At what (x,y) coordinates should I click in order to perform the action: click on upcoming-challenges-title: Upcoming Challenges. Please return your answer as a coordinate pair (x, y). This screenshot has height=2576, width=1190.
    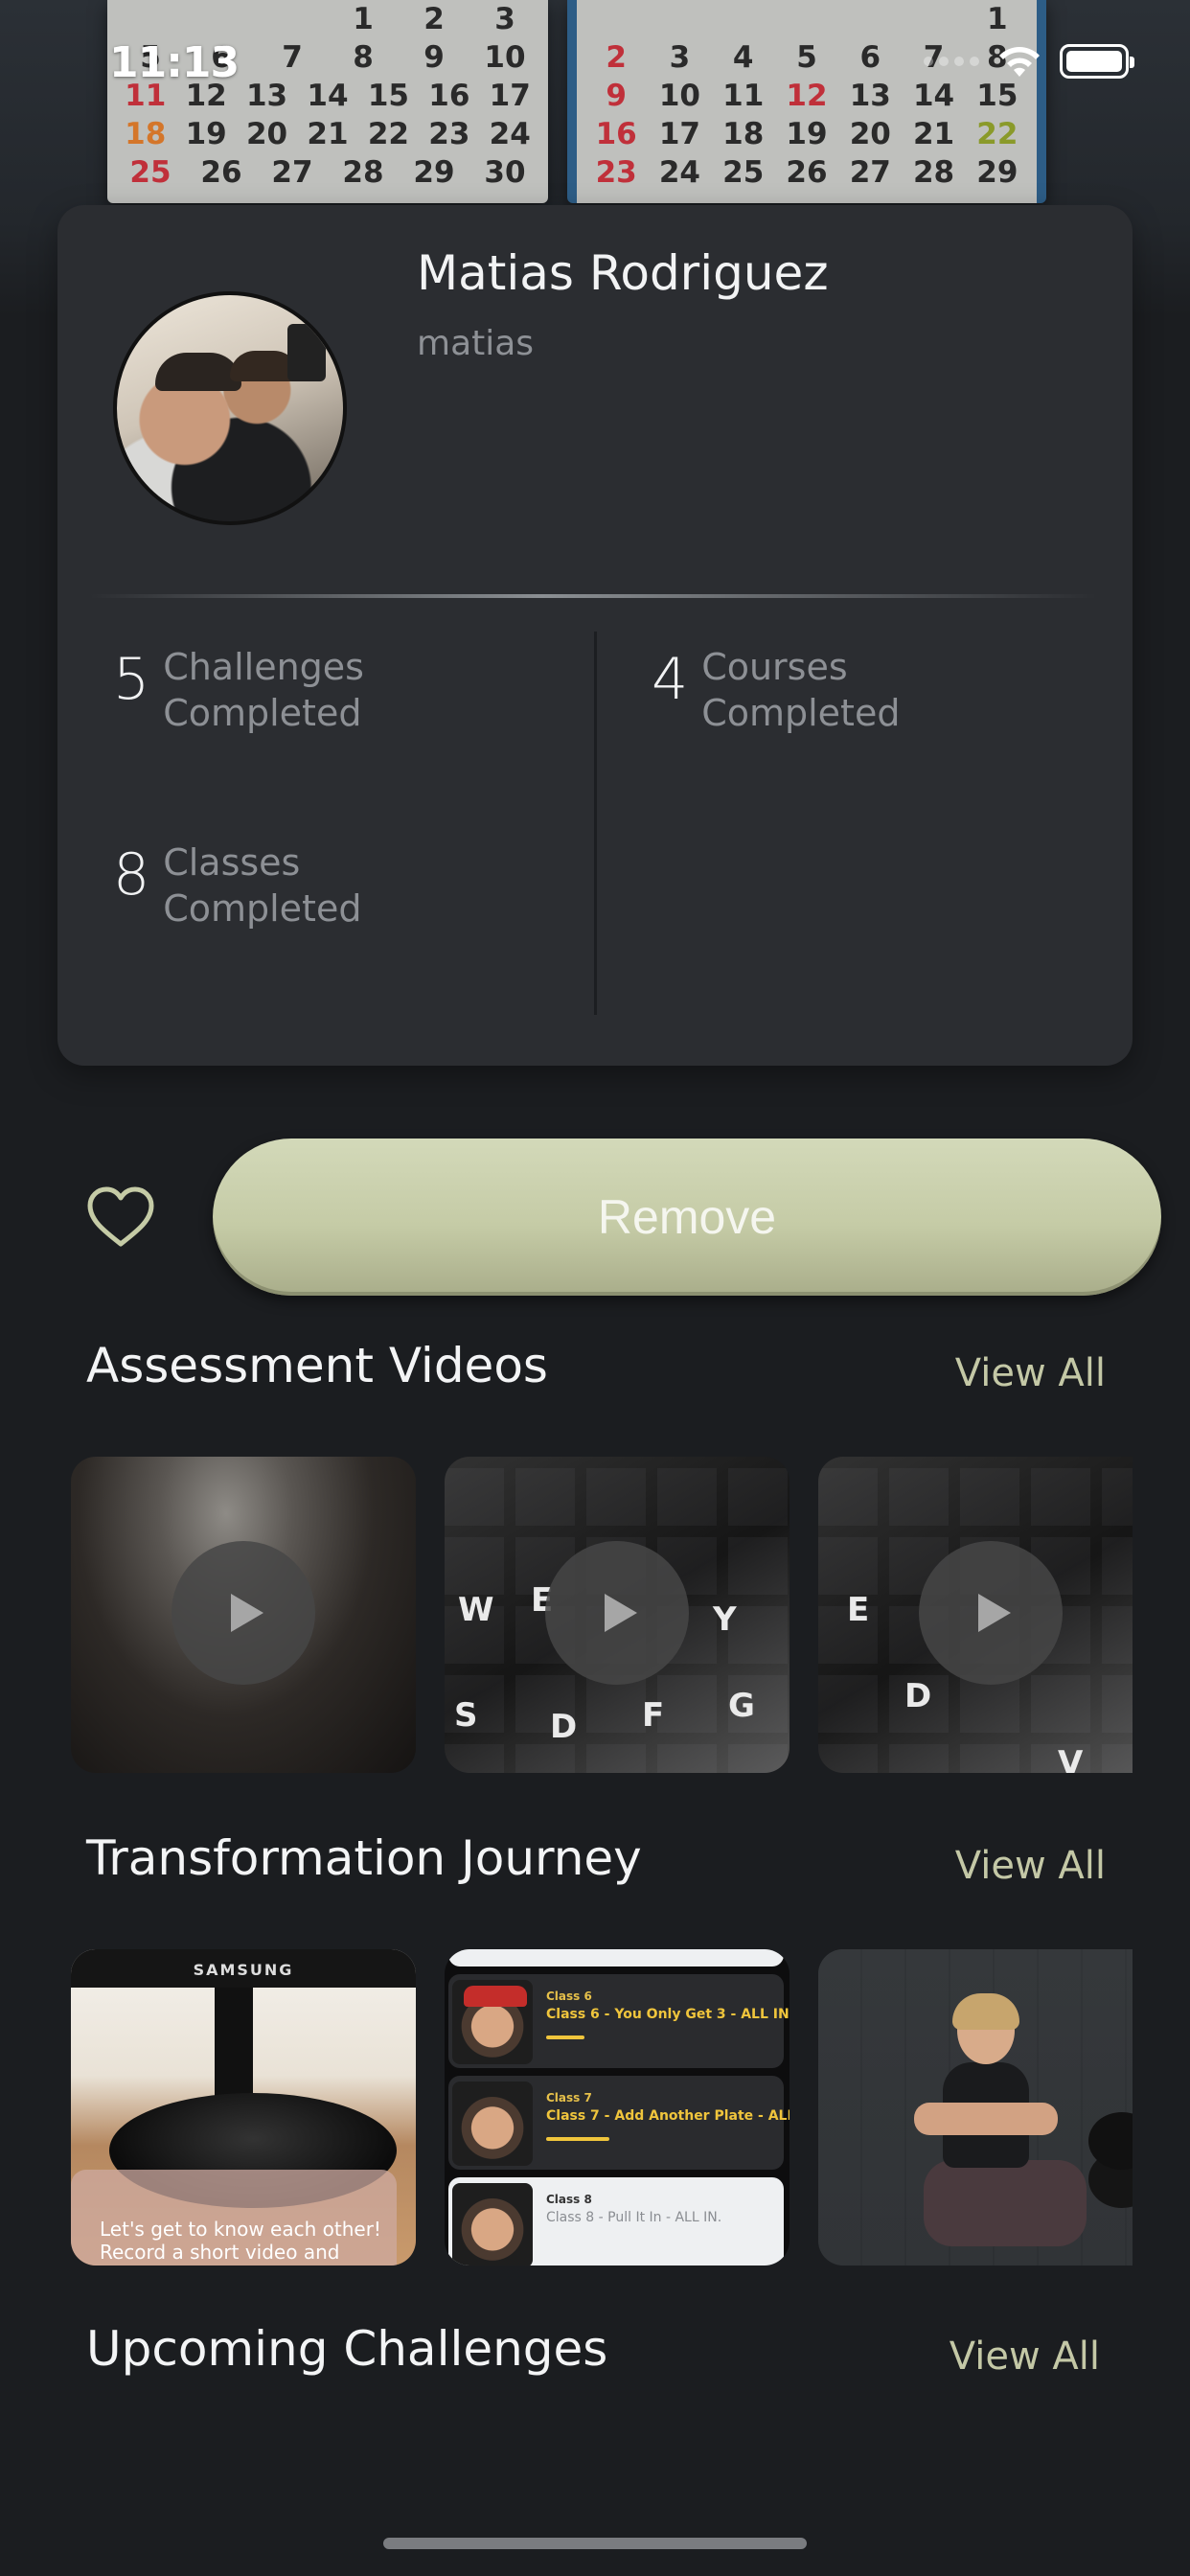
    Looking at the image, I should click on (347, 2349).